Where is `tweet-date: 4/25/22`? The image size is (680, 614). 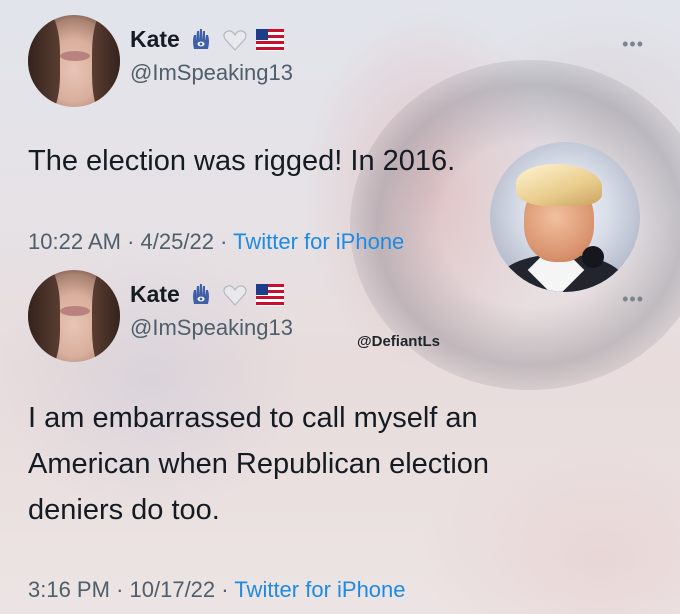
tweet-date: 4/25/22 is located at coordinates (177, 241).